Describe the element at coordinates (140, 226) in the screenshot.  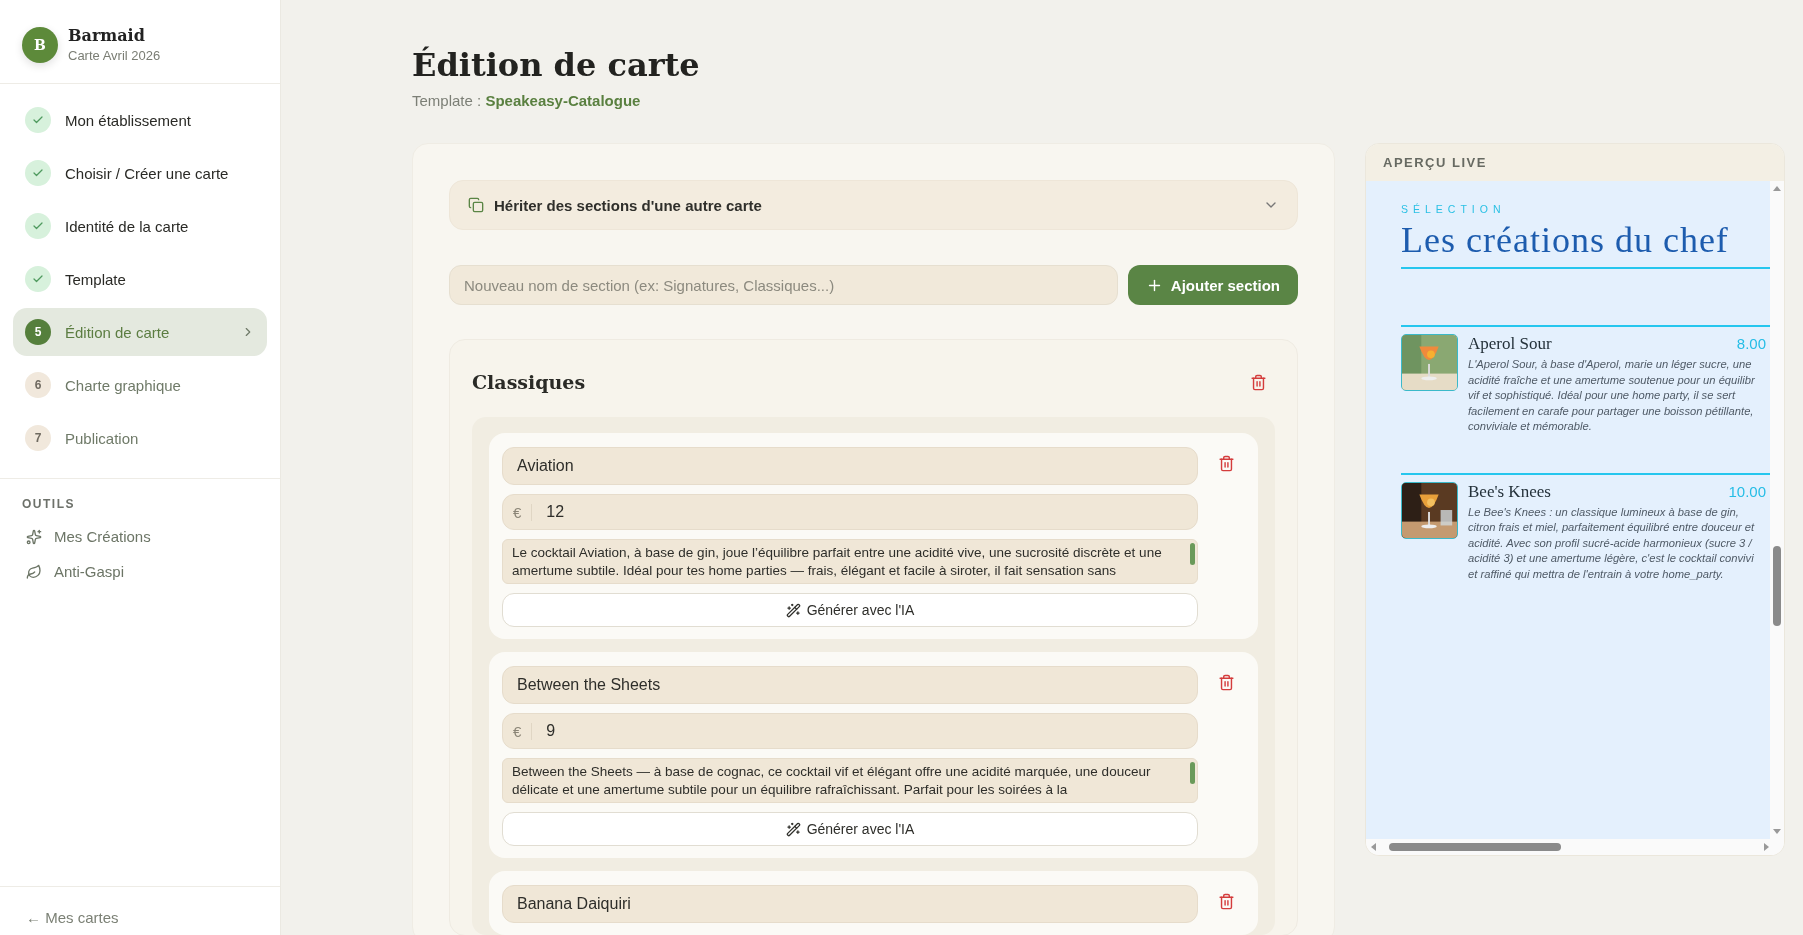
I see `step-item: Identité de la carte` at that location.